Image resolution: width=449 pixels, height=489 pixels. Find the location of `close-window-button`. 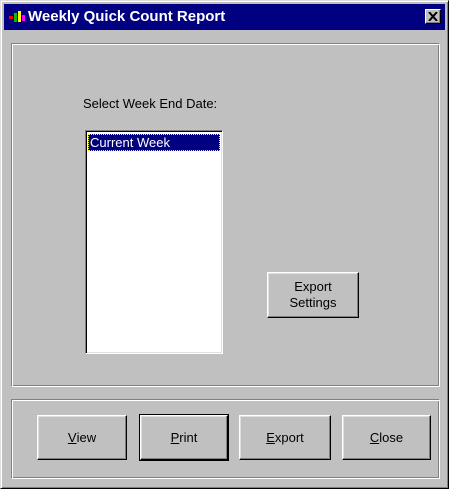

close-window-button is located at coordinates (433, 16).